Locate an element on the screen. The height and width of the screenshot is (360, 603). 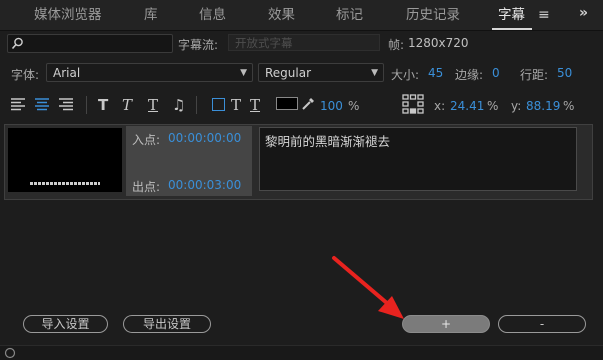
out-point-label: 出点: is located at coordinates (146, 187).